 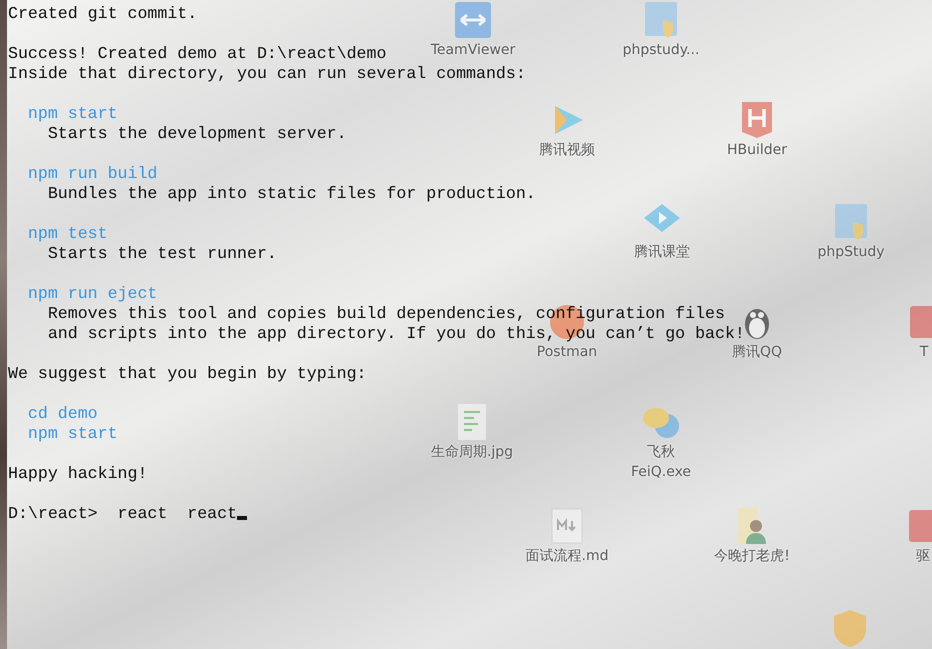 What do you see at coordinates (291, 194) in the screenshot?
I see `output-text: Bundles the app into static files for production.` at bounding box center [291, 194].